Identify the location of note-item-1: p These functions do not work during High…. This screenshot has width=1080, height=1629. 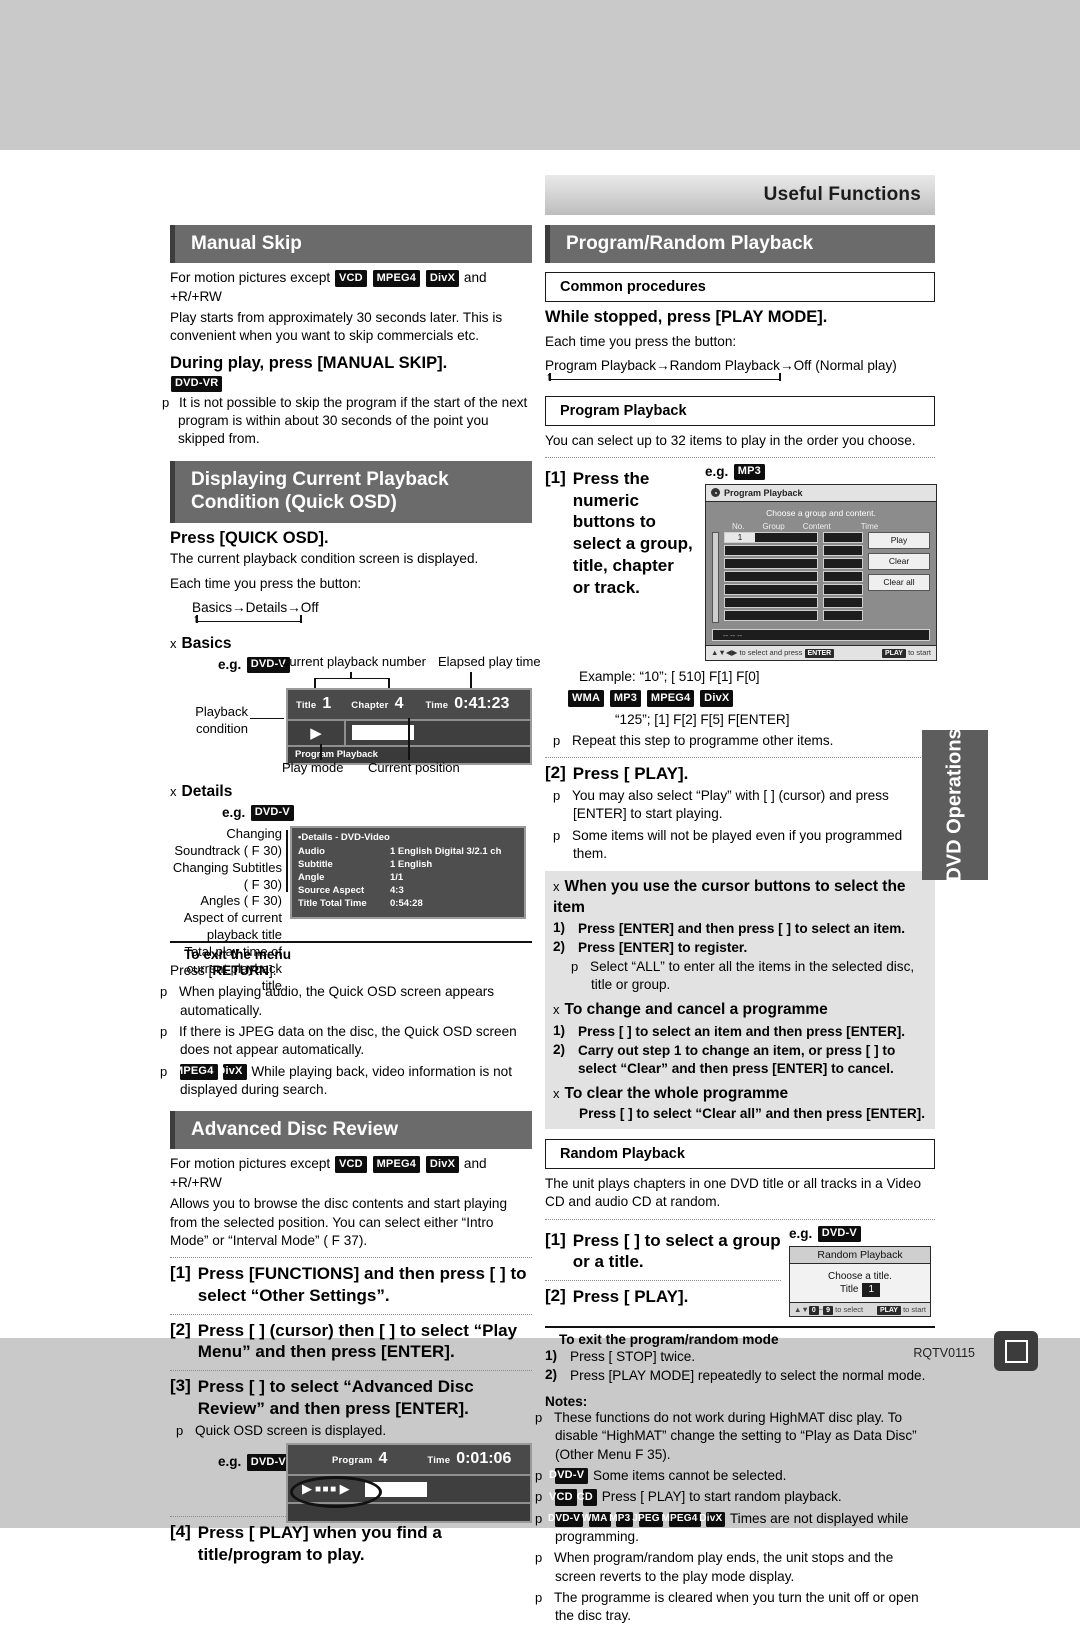
(735, 1436).